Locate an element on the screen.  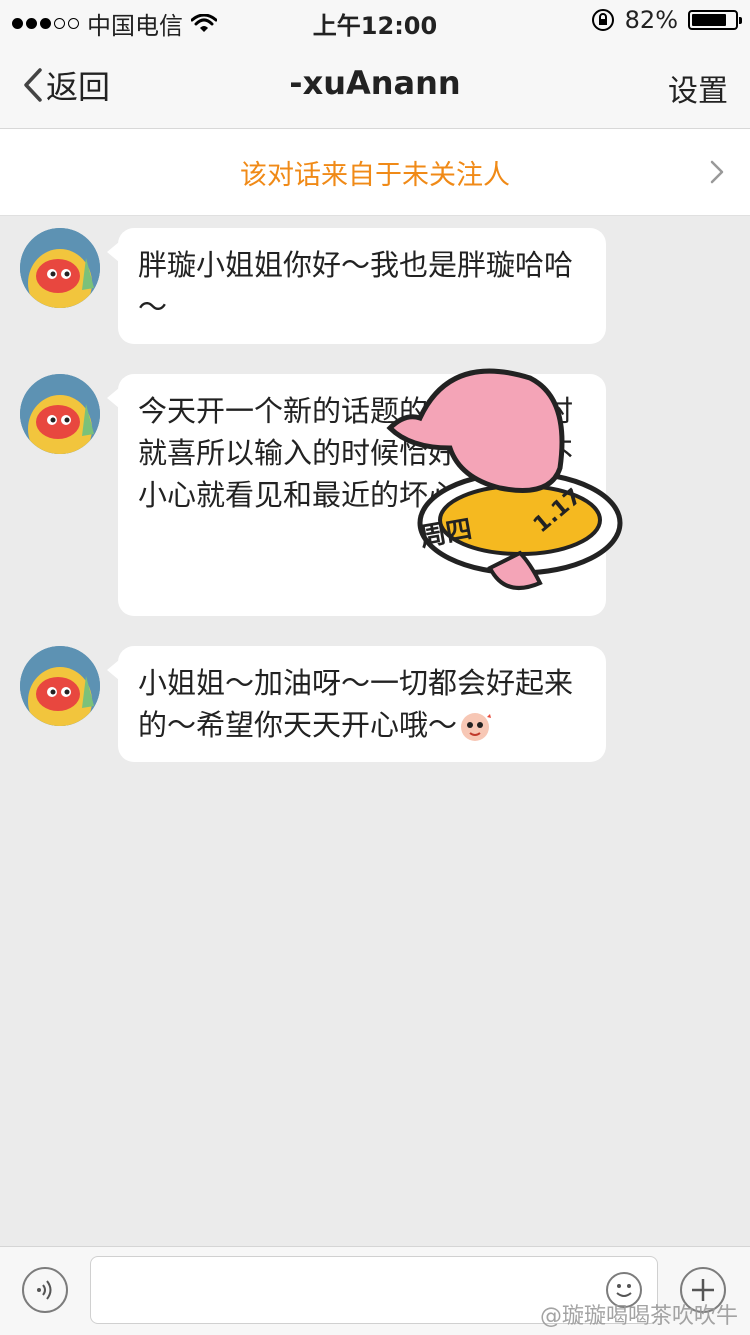
status-right: 82% is located at coordinates (666, 20).